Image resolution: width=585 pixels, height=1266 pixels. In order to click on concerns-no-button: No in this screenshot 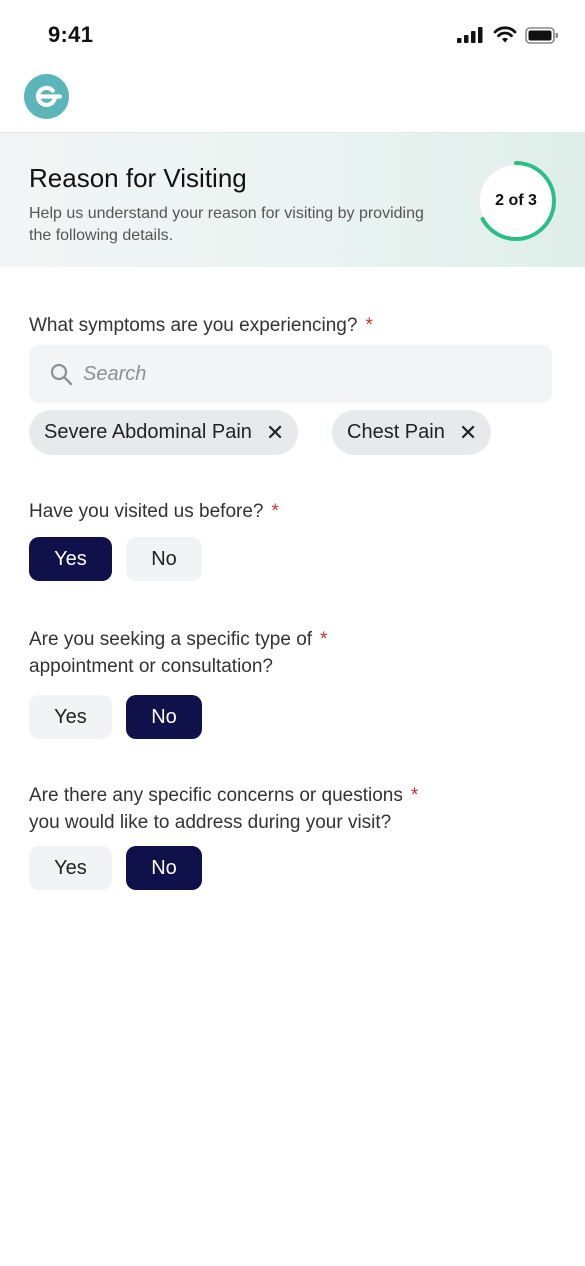, I will do `click(164, 868)`.